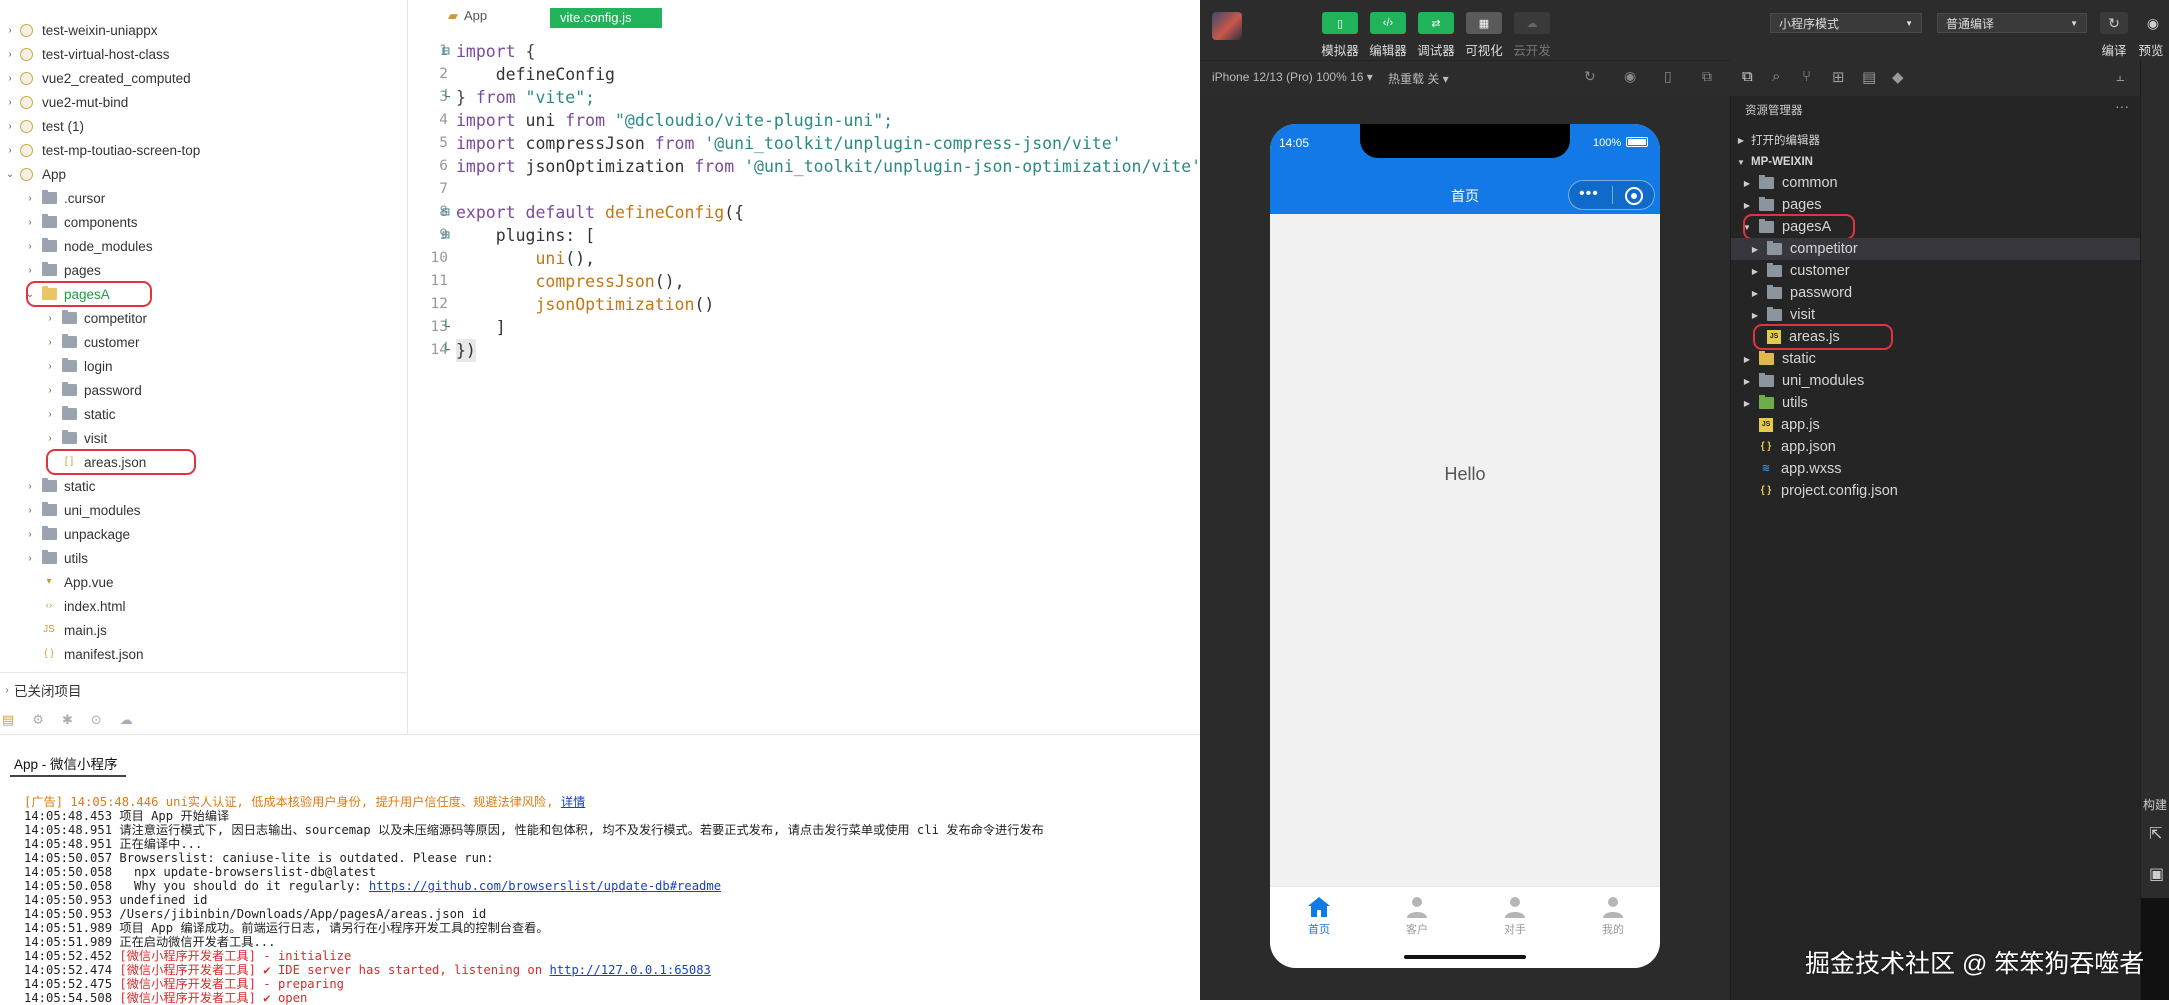 The image size is (2169, 1005). I want to click on inspect-icon: ⇱, so click(2155, 834).